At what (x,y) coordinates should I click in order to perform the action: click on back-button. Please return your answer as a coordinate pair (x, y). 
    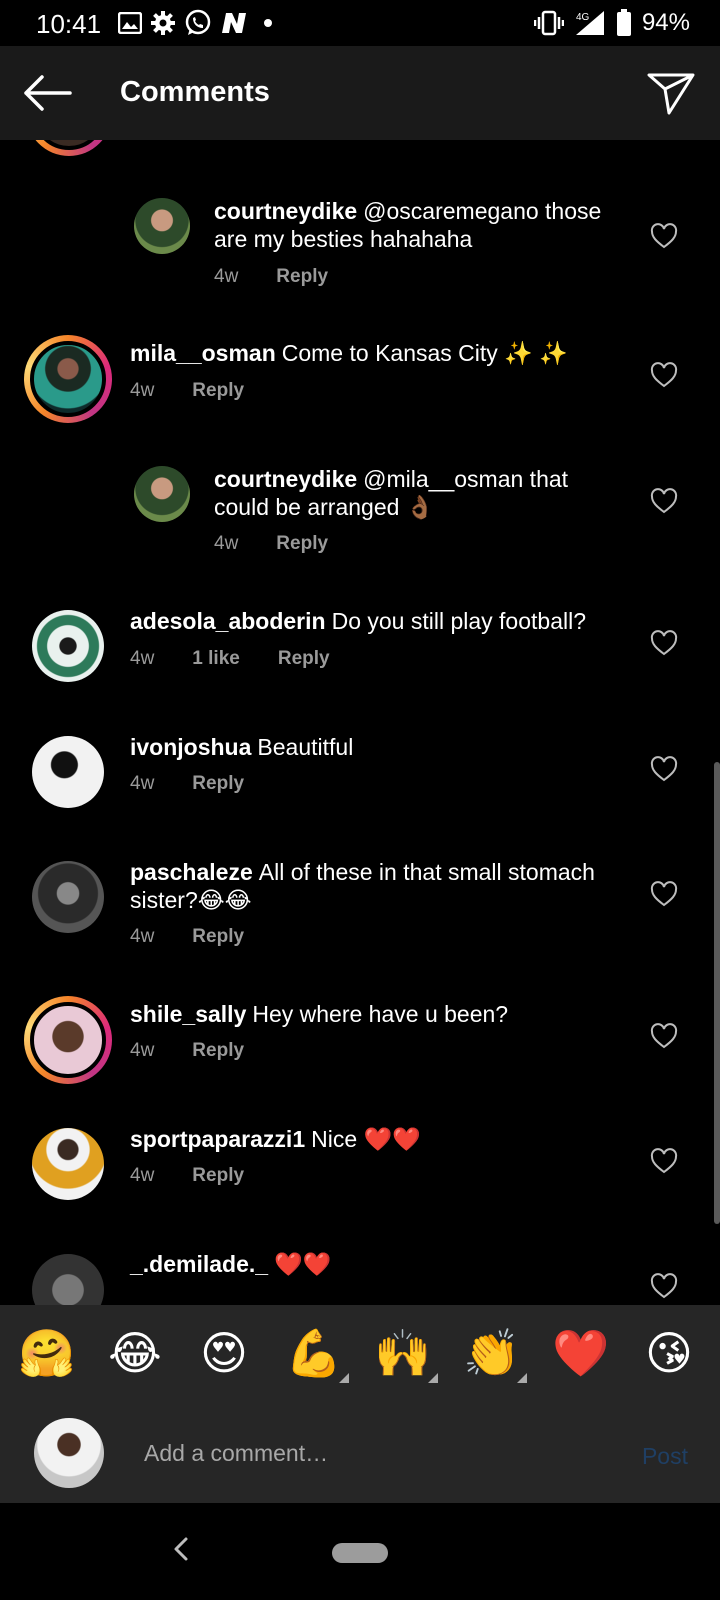
    Looking at the image, I should click on (47, 93).